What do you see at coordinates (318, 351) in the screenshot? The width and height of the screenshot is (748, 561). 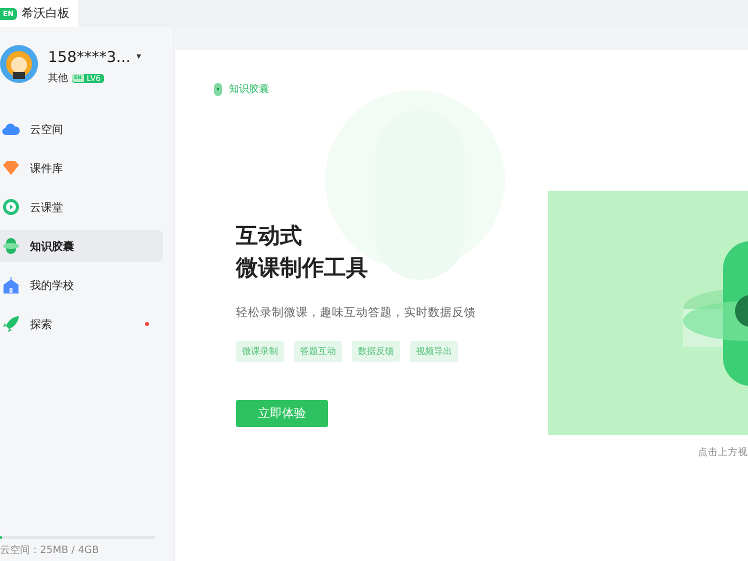 I see `feature-tag: 答题互动` at bounding box center [318, 351].